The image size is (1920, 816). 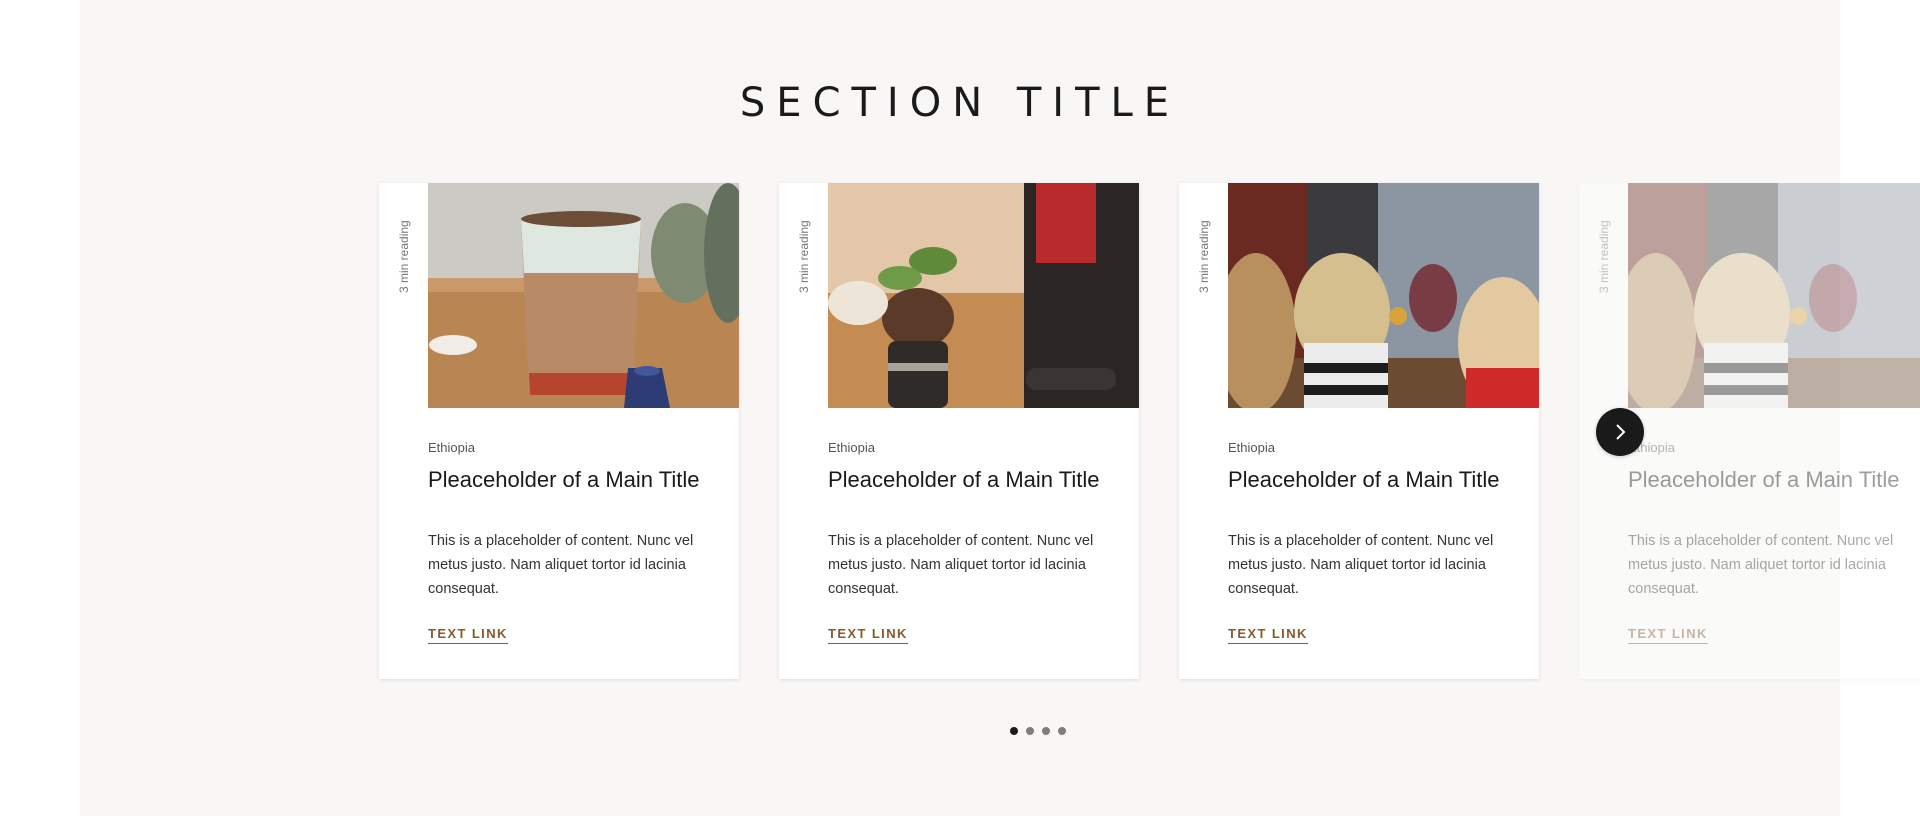 I want to click on carousel-next-button, so click(x=1620, y=432).